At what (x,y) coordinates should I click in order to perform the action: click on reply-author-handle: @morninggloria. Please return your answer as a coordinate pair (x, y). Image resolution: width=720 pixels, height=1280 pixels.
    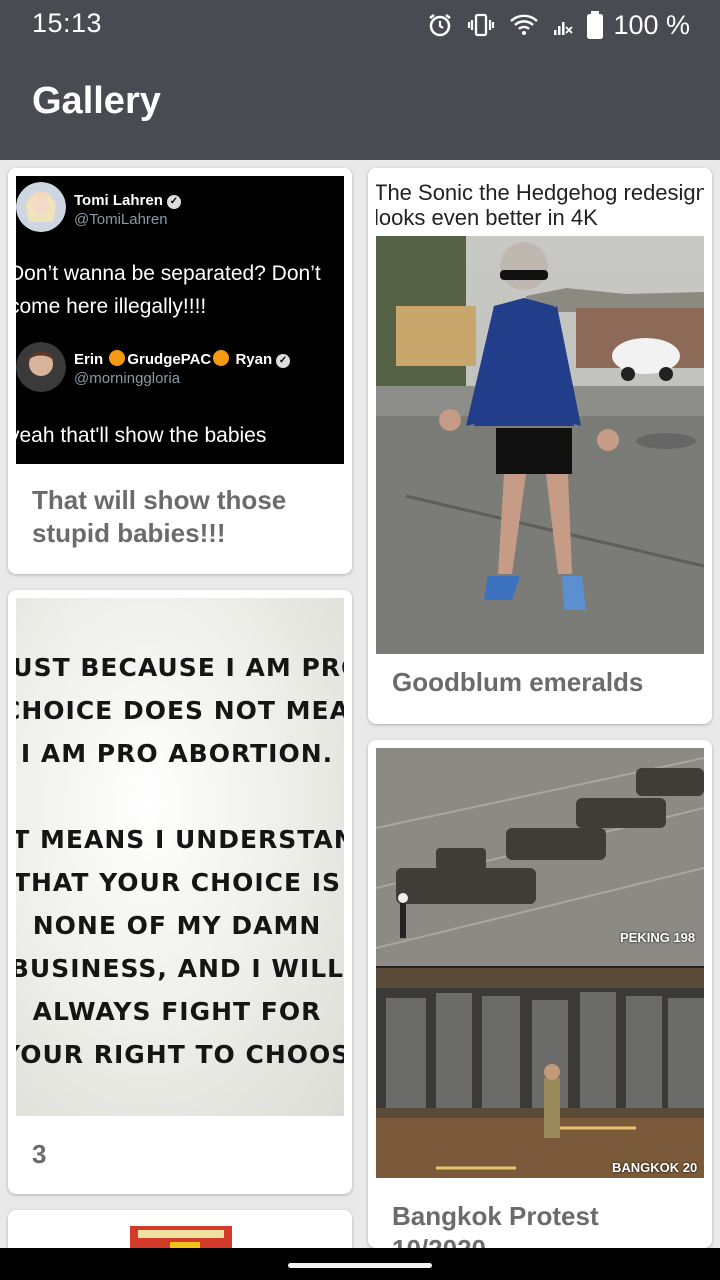
    Looking at the image, I should click on (127, 378).